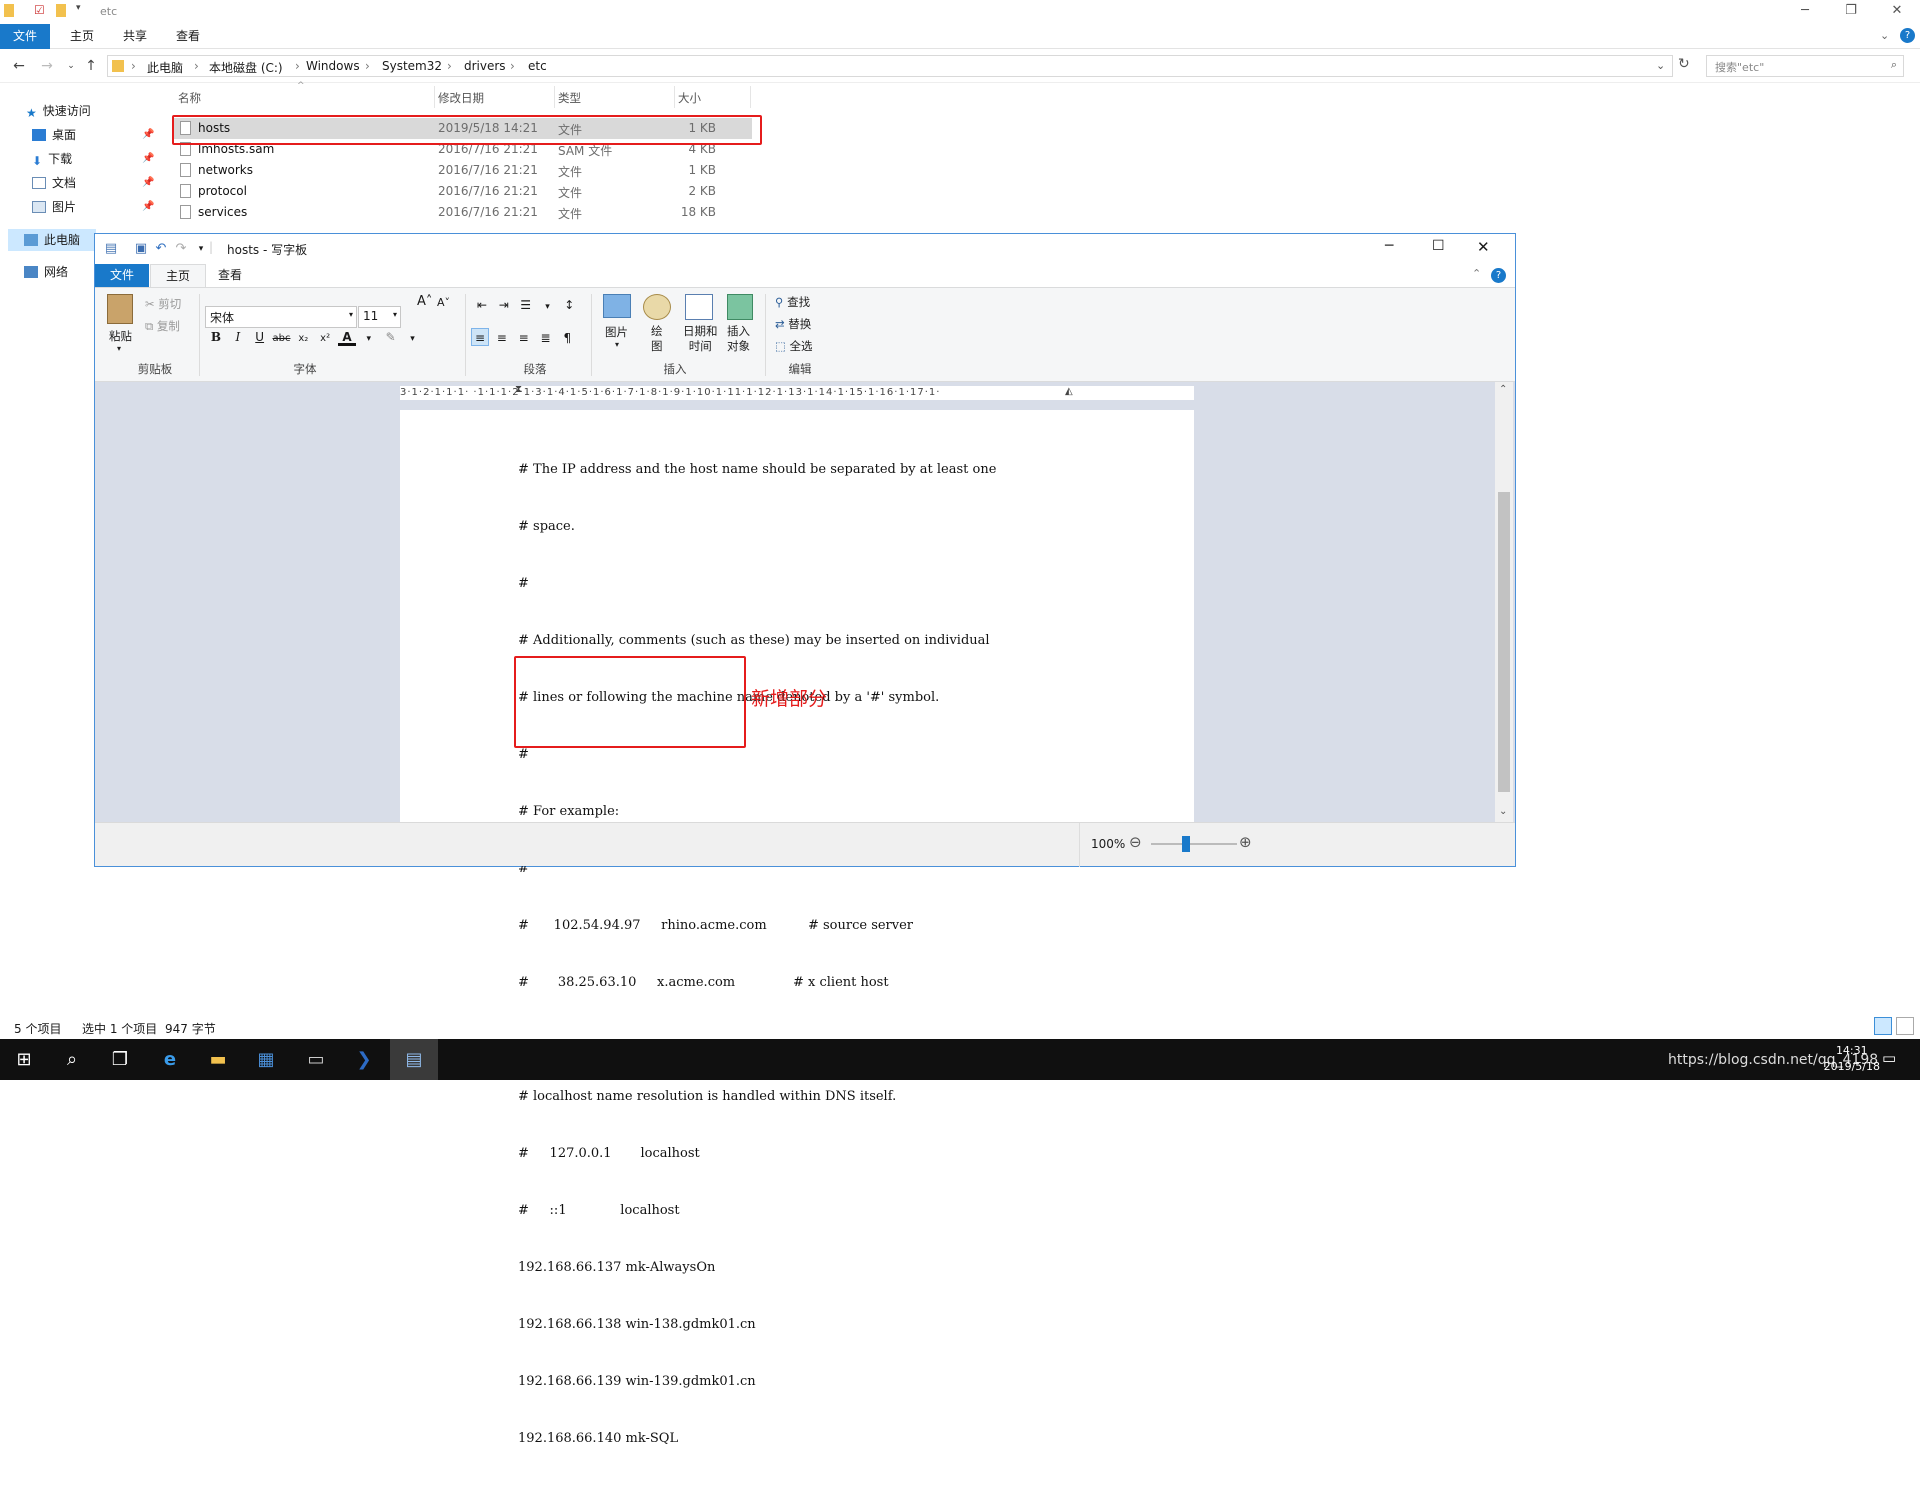 The height and width of the screenshot is (1486, 1920). What do you see at coordinates (333, 66) in the screenshot?
I see `breadcrumb-windows: Windows` at bounding box center [333, 66].